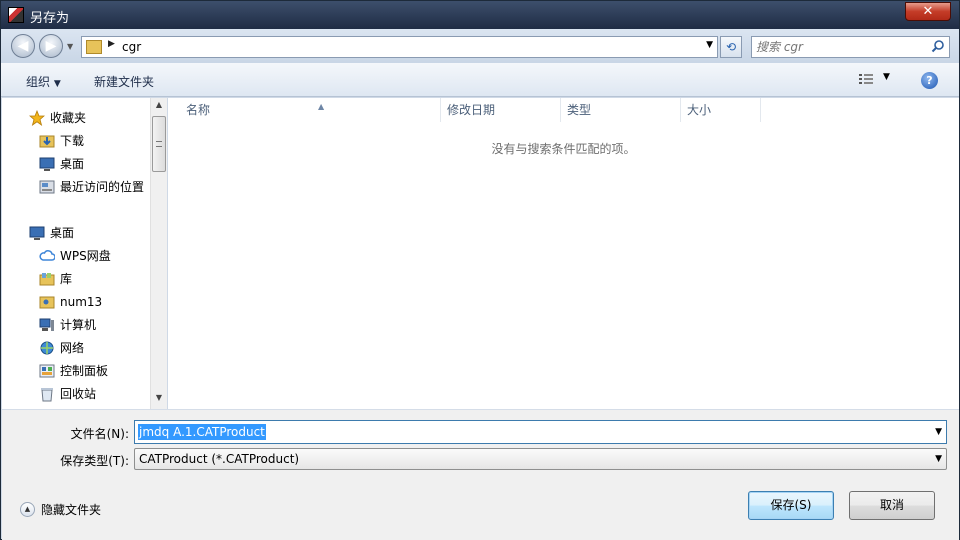  What do you see at coordinates (72, 141) in the screenshot?
I see `sidebar-item-label: 下载` at bounding box center [72, 141].